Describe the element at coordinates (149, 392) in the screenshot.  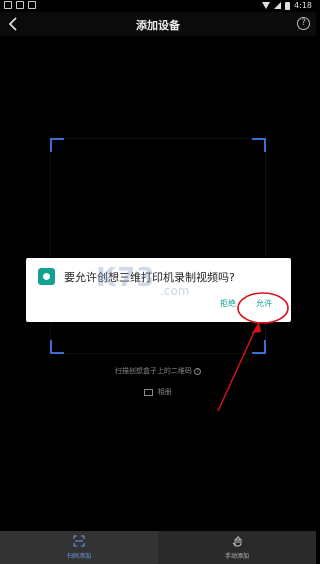
I see `image-icon` at that location.